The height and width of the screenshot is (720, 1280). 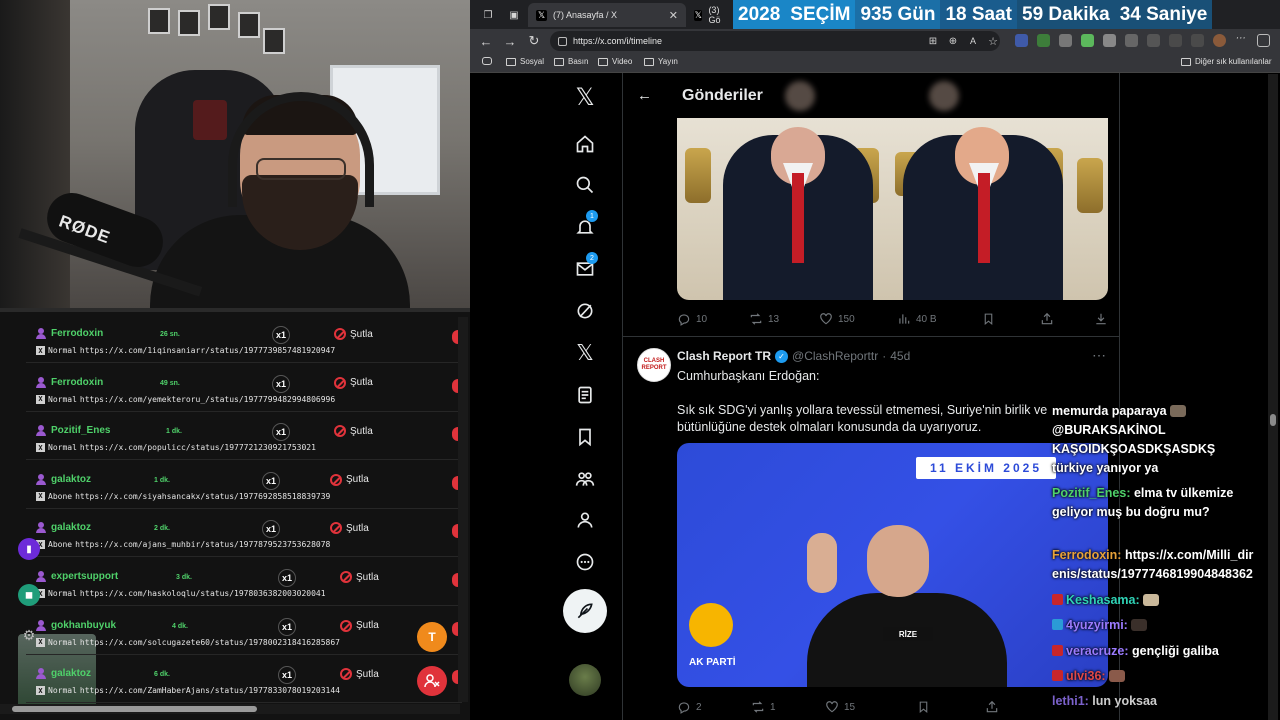 I want to click on app-available-icon: ⊞, so click(x=933, y=41).